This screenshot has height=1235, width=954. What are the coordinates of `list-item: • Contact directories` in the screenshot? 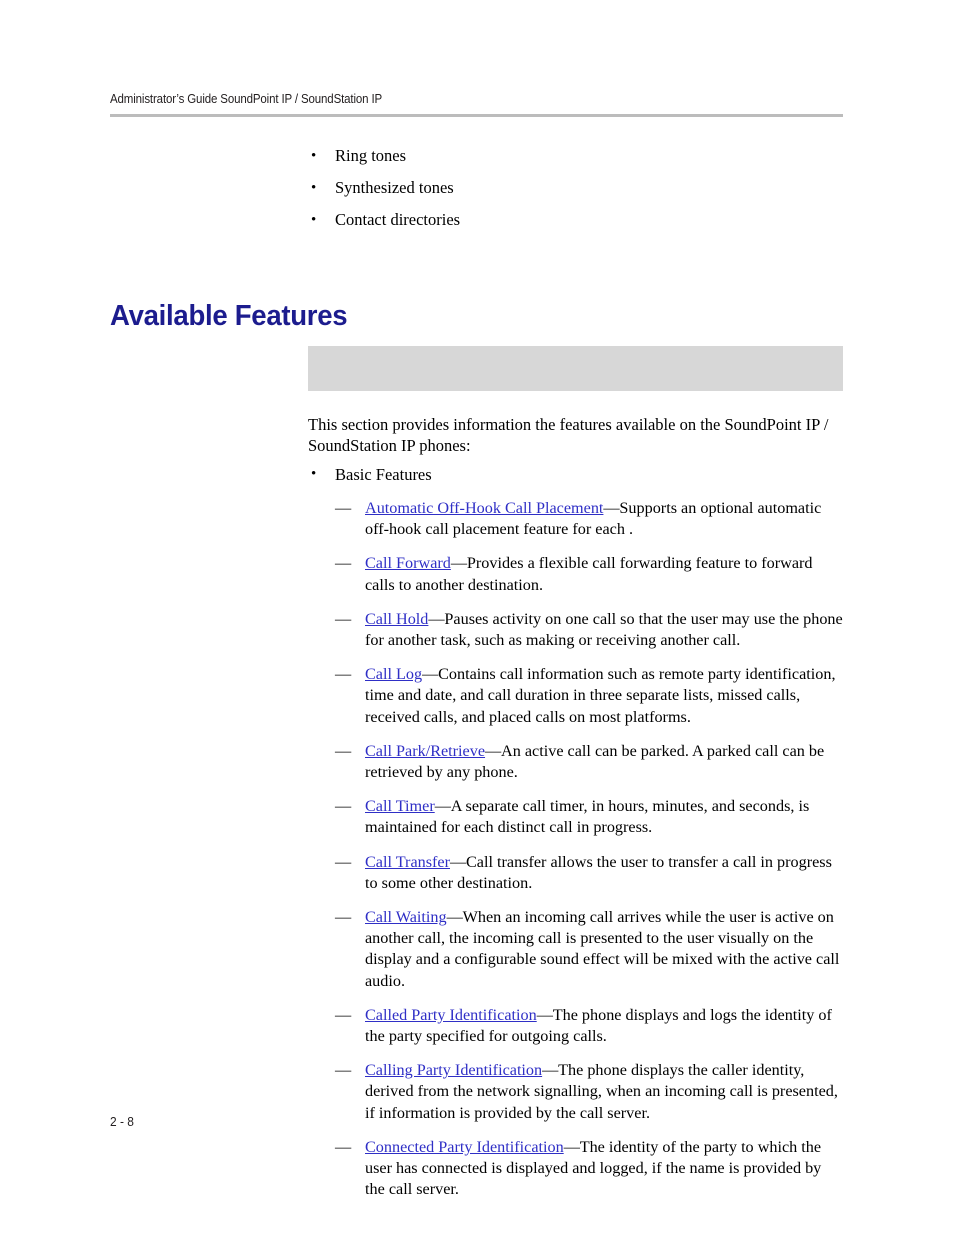 It's located at (575, 220).